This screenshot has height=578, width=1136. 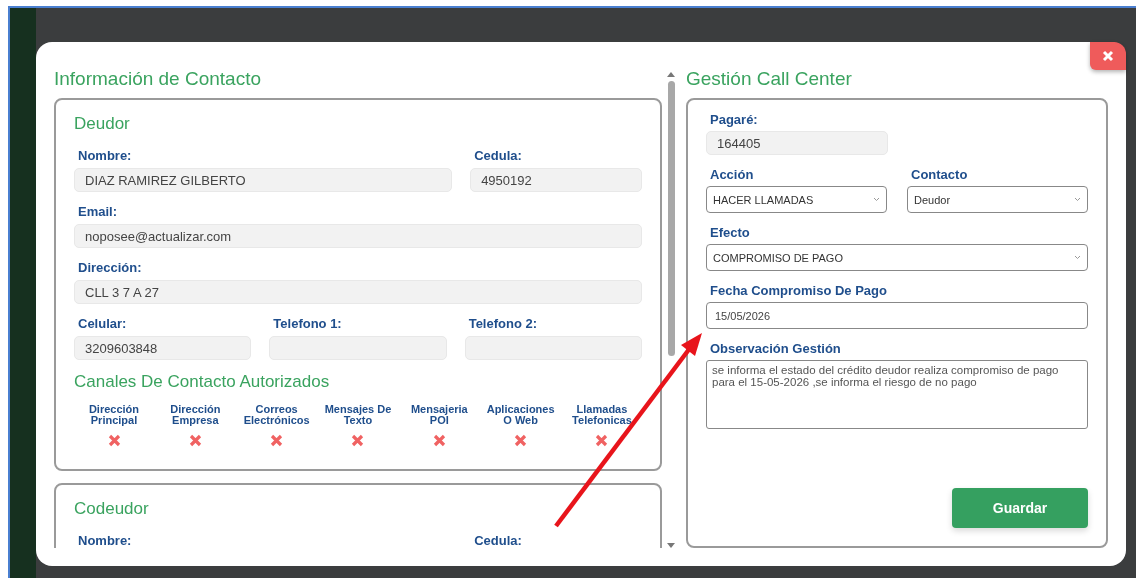 I want to click on field-label: Contacto, so click(x=940, y=174).